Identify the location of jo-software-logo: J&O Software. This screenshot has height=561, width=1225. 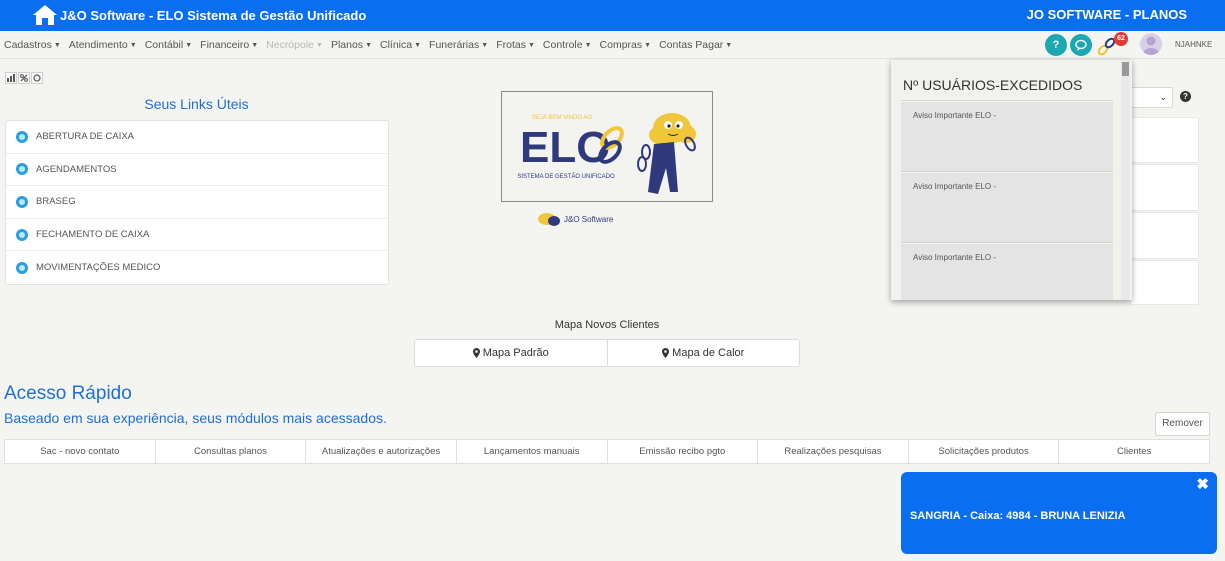
(573, 217).